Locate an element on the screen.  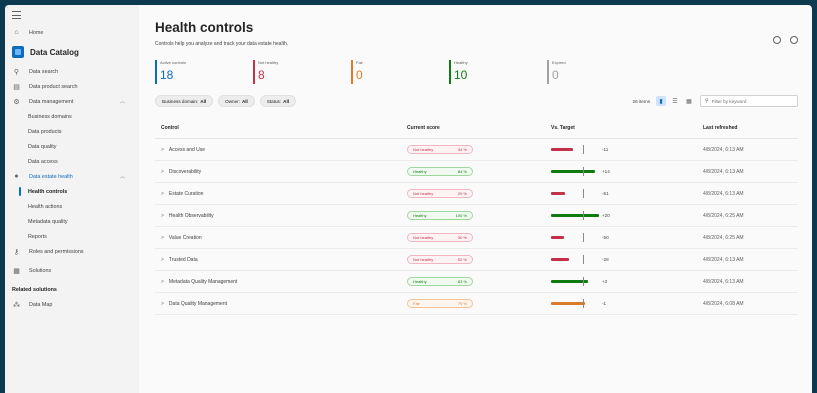
score-value: 29 % is located at coordinates (462, 193).